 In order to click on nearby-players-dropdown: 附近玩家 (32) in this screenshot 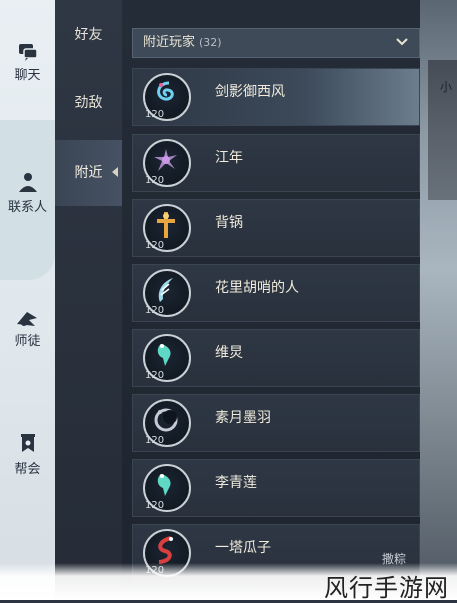, I will do `click(276, 43)`.